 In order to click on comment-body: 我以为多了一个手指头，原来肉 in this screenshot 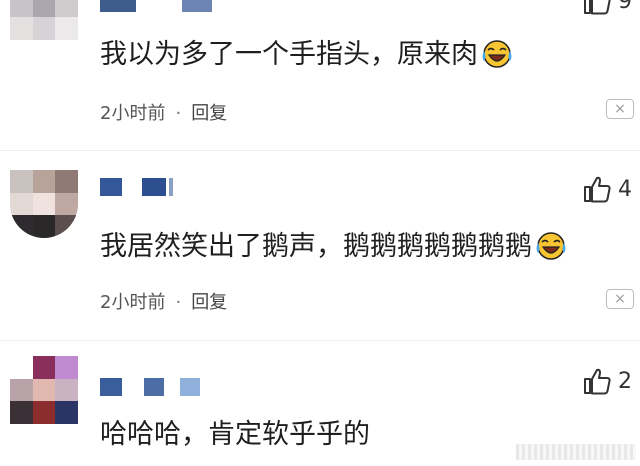, I will do `click(289, 54)`.